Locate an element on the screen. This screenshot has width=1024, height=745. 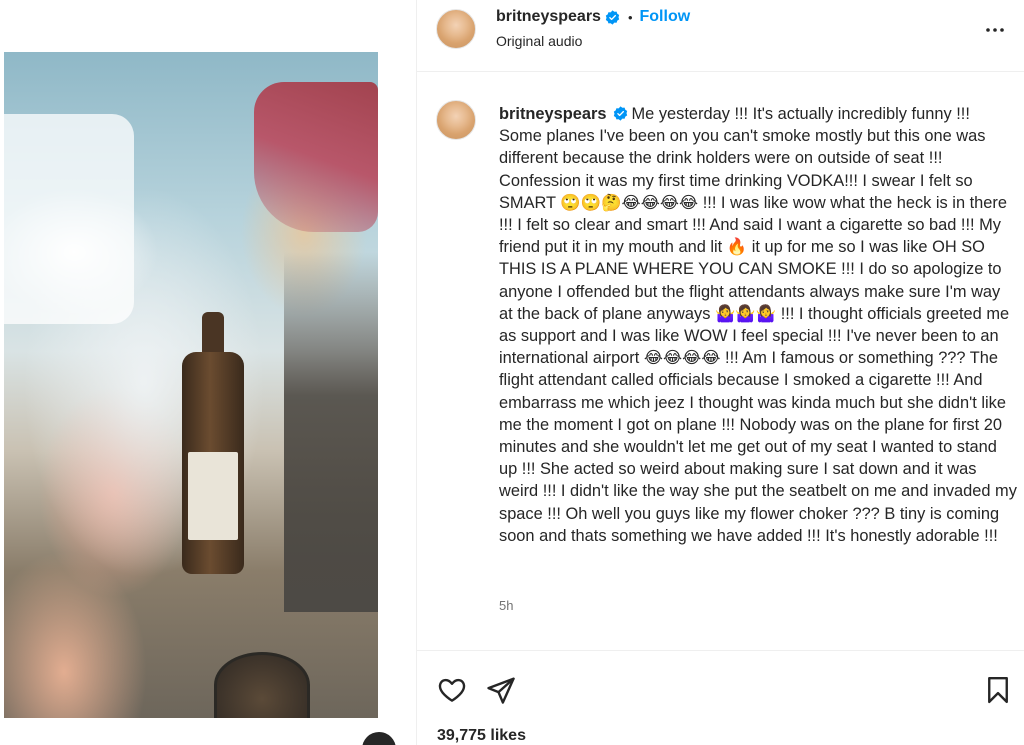
header-username: britneyspears is located at coordinates (548, 17).